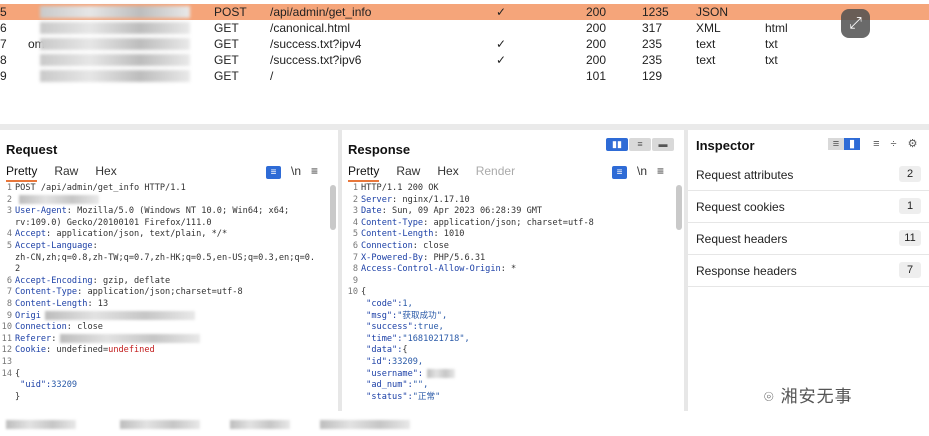 The image size is (929, 436). Describe the element at coordinates (422, 315) in the screenshot. I see `code-token: "获取成功",` at that location.